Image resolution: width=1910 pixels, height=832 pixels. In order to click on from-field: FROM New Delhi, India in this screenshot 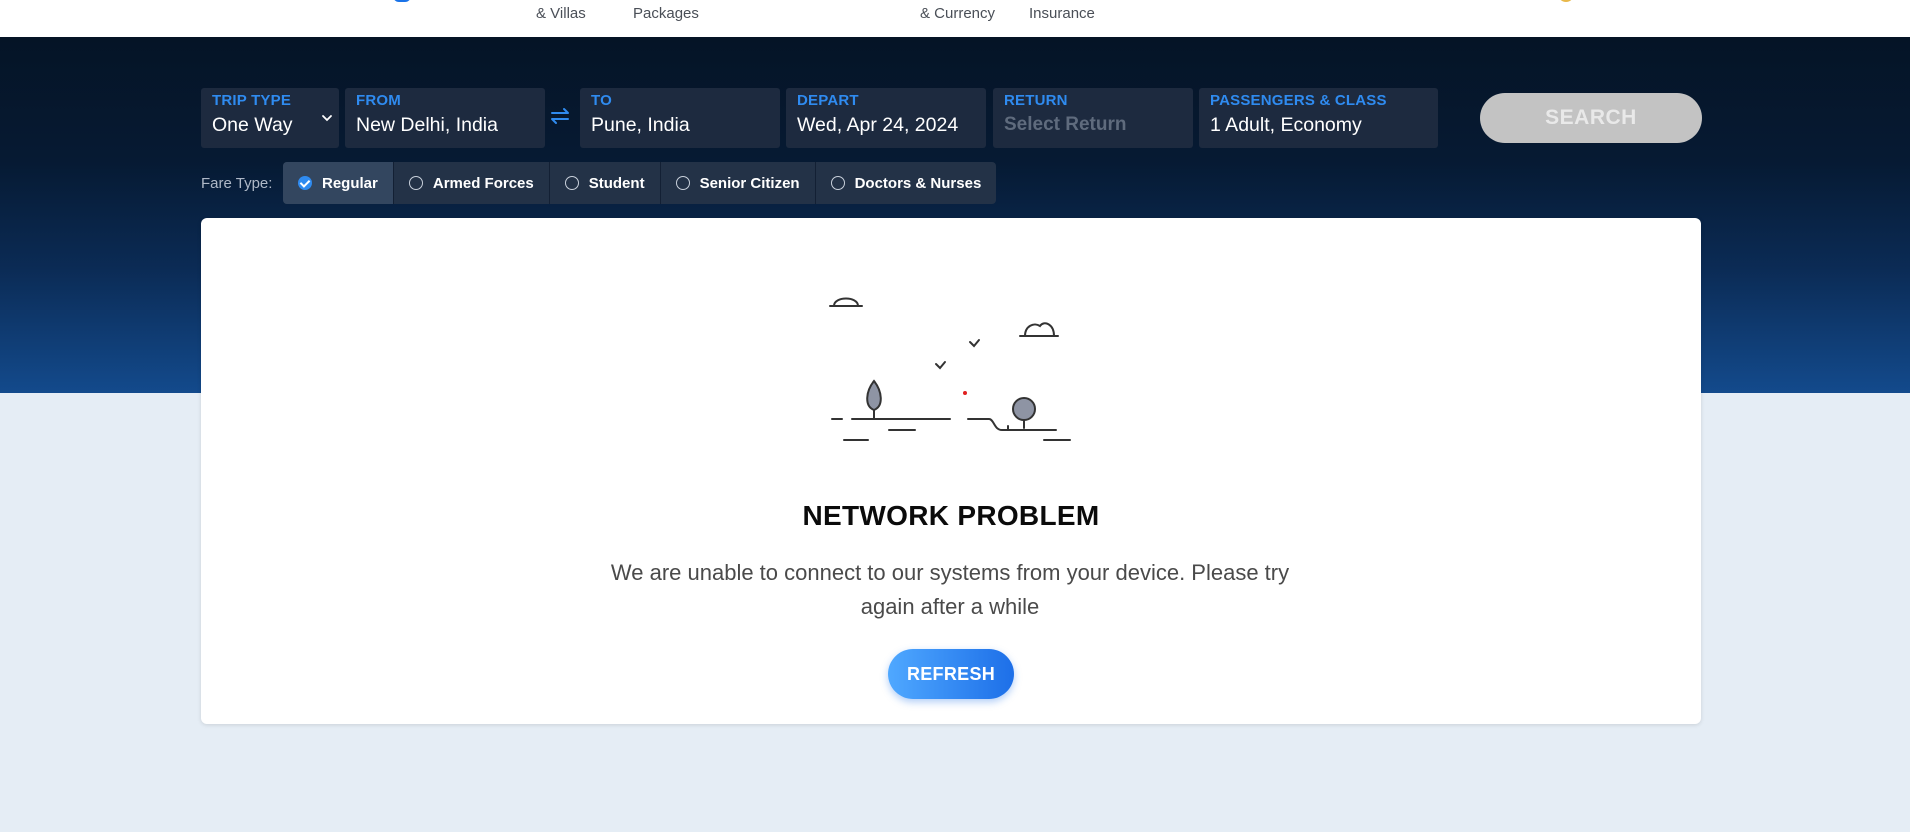, I will do `click(445, 118)`.